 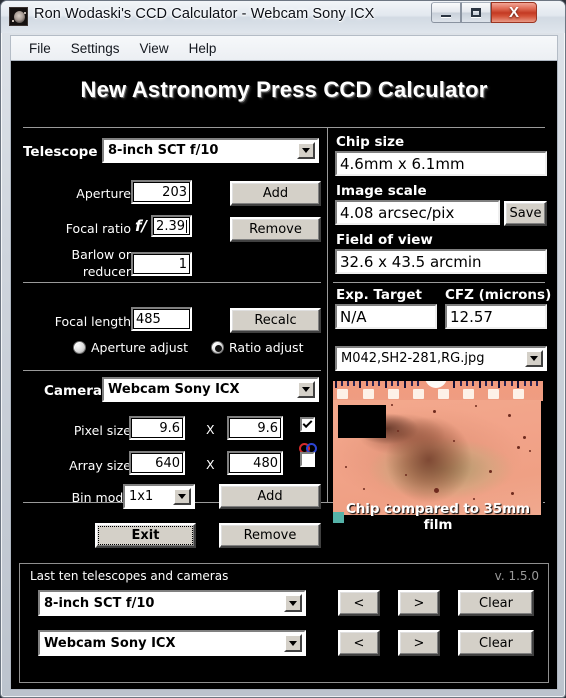 I want to click on telescope-remove-button: Remove, so click(x=275, y=229).